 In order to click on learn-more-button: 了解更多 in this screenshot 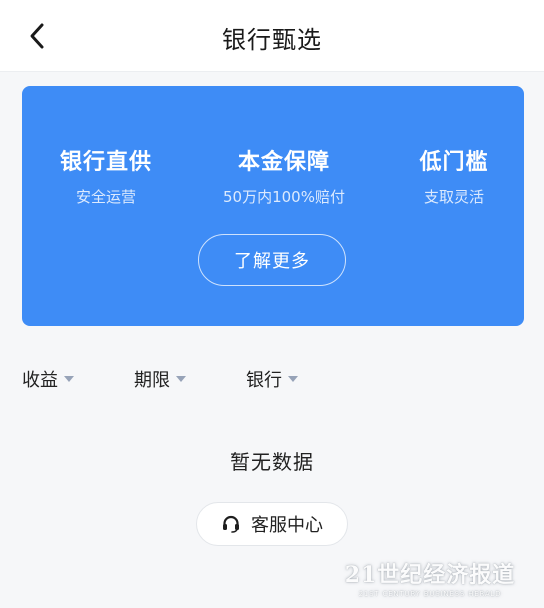, I will do `click(272, 260)`.